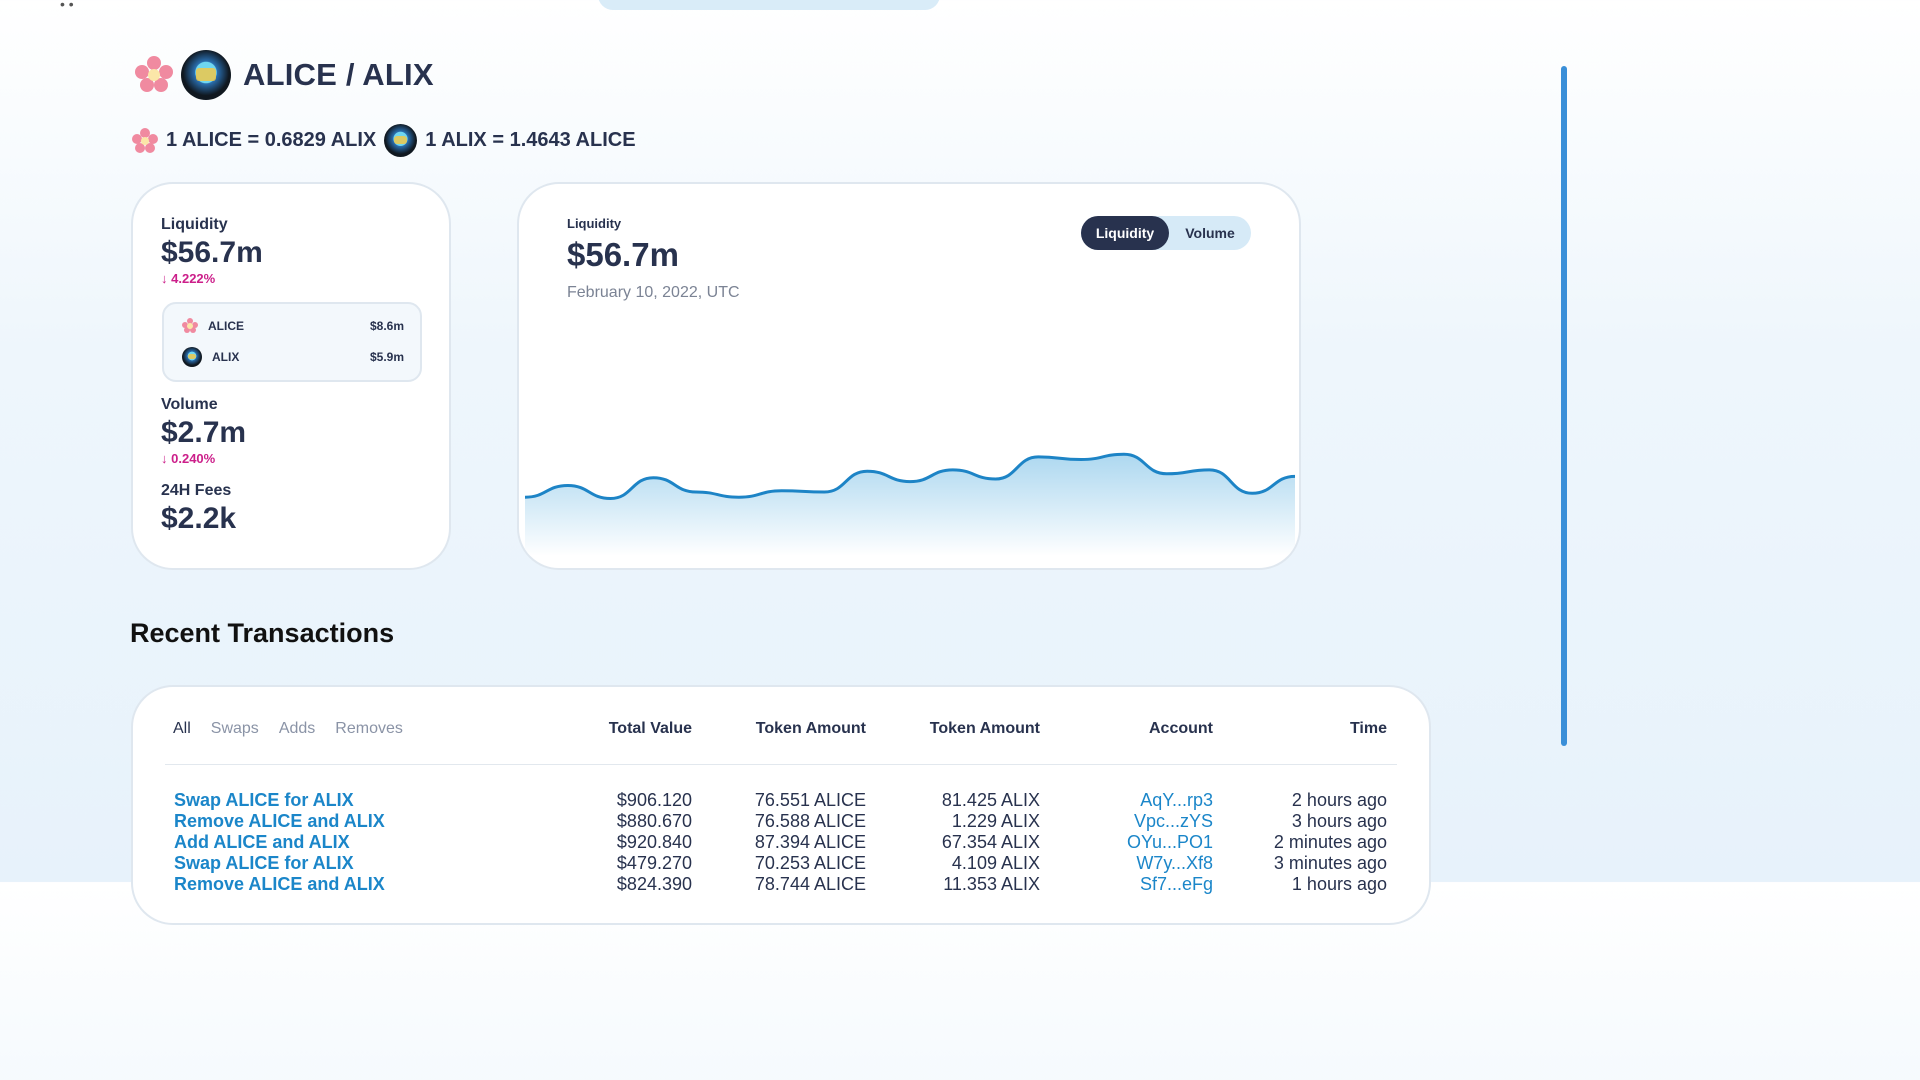 The image size is (1920, 1080). What do you see at coordinates (196, 490) in the screenshot?
I see `fees-label: 24H Fees` at bounding box center [196, 490].